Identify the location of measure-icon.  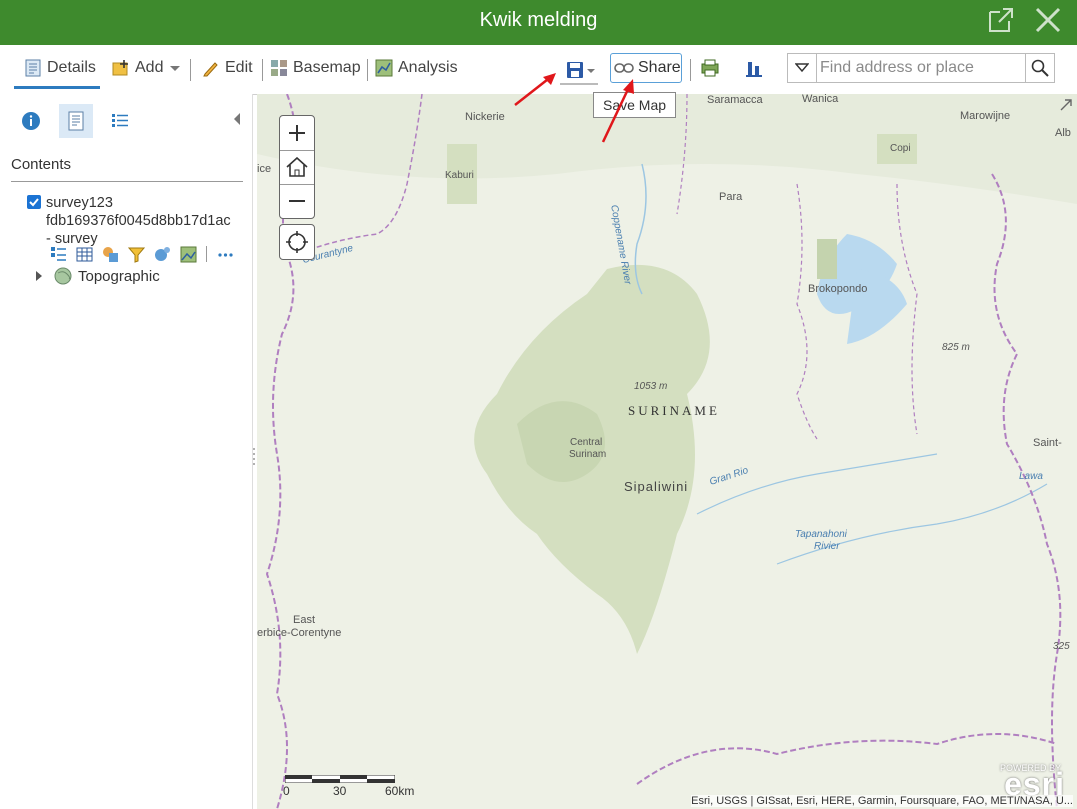
(754, 69).